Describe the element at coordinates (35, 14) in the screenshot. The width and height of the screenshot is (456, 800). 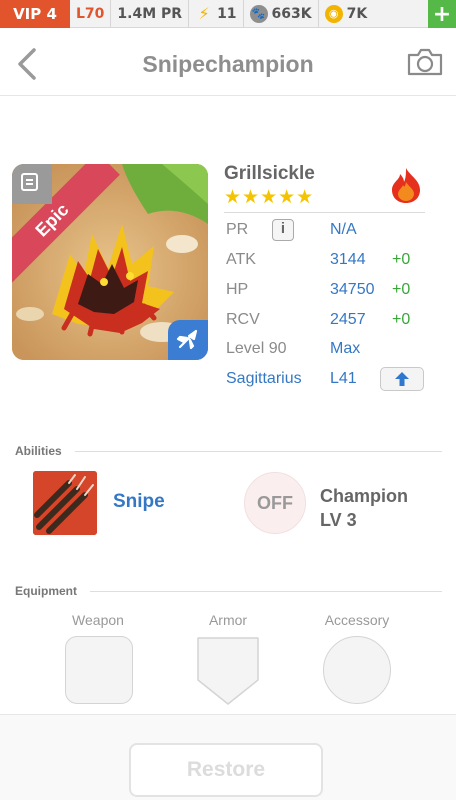
I see `vip-badge: VIP 4` at that location.